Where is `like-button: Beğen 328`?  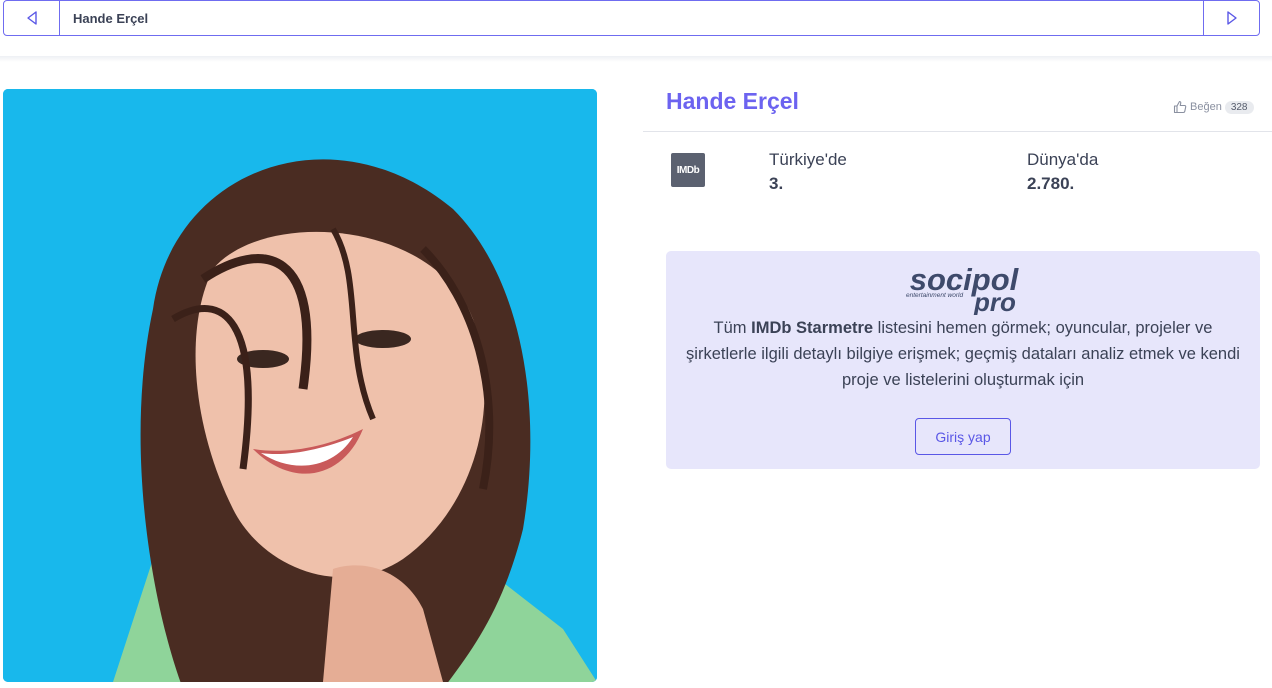
like-button: Beğen 328 is located at coordinates (1213, 107).